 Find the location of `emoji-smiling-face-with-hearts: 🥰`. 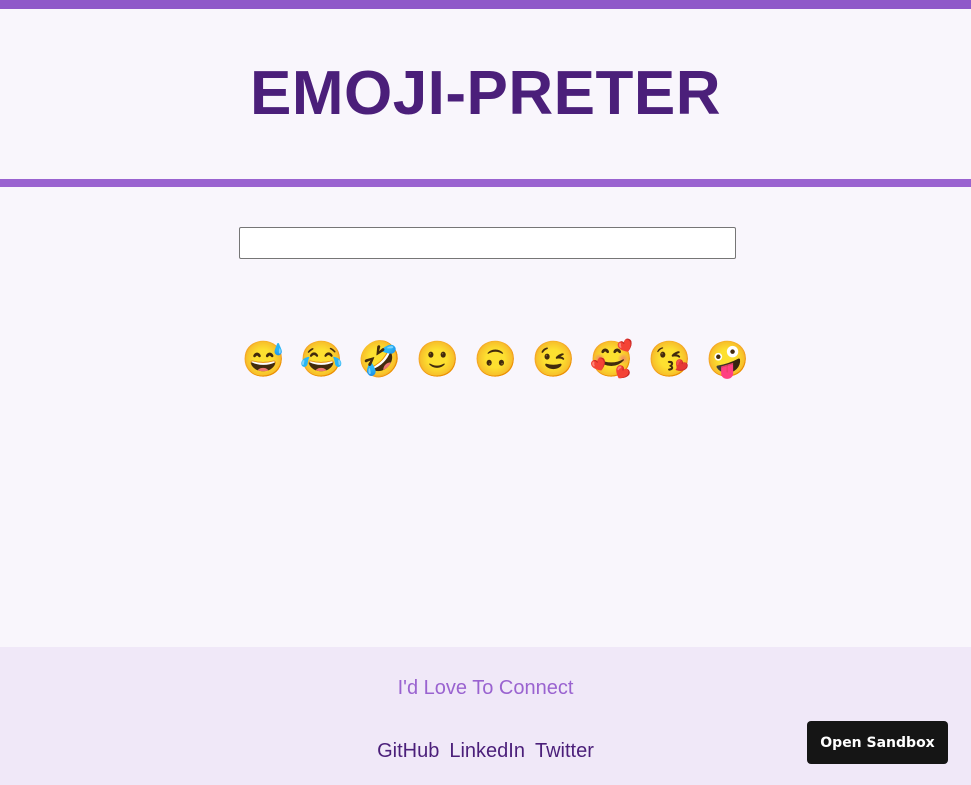

emoji-smiling-face-with-hearts: 🥰 is located at coordinates (612, 360).